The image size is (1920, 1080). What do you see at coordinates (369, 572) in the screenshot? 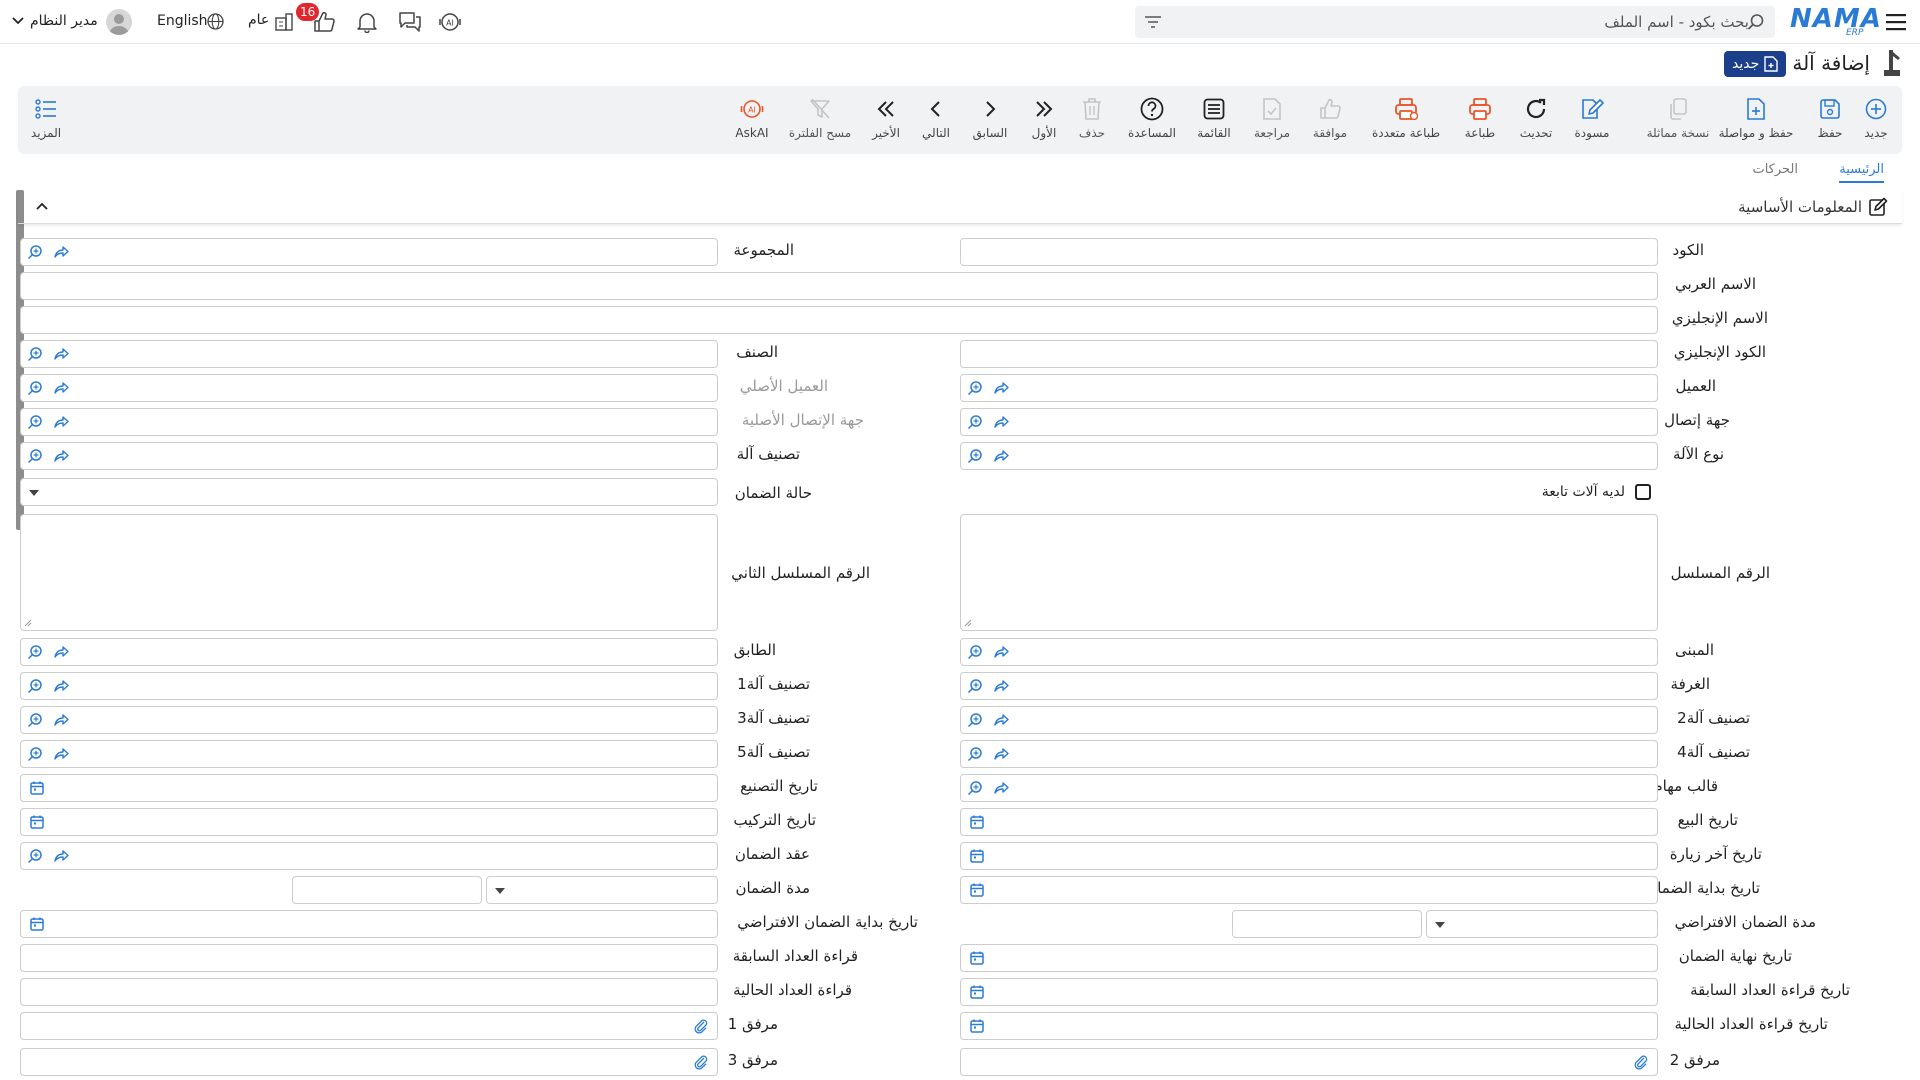
I see `second-serial-number-textarea` at bounding box center [369, 572].